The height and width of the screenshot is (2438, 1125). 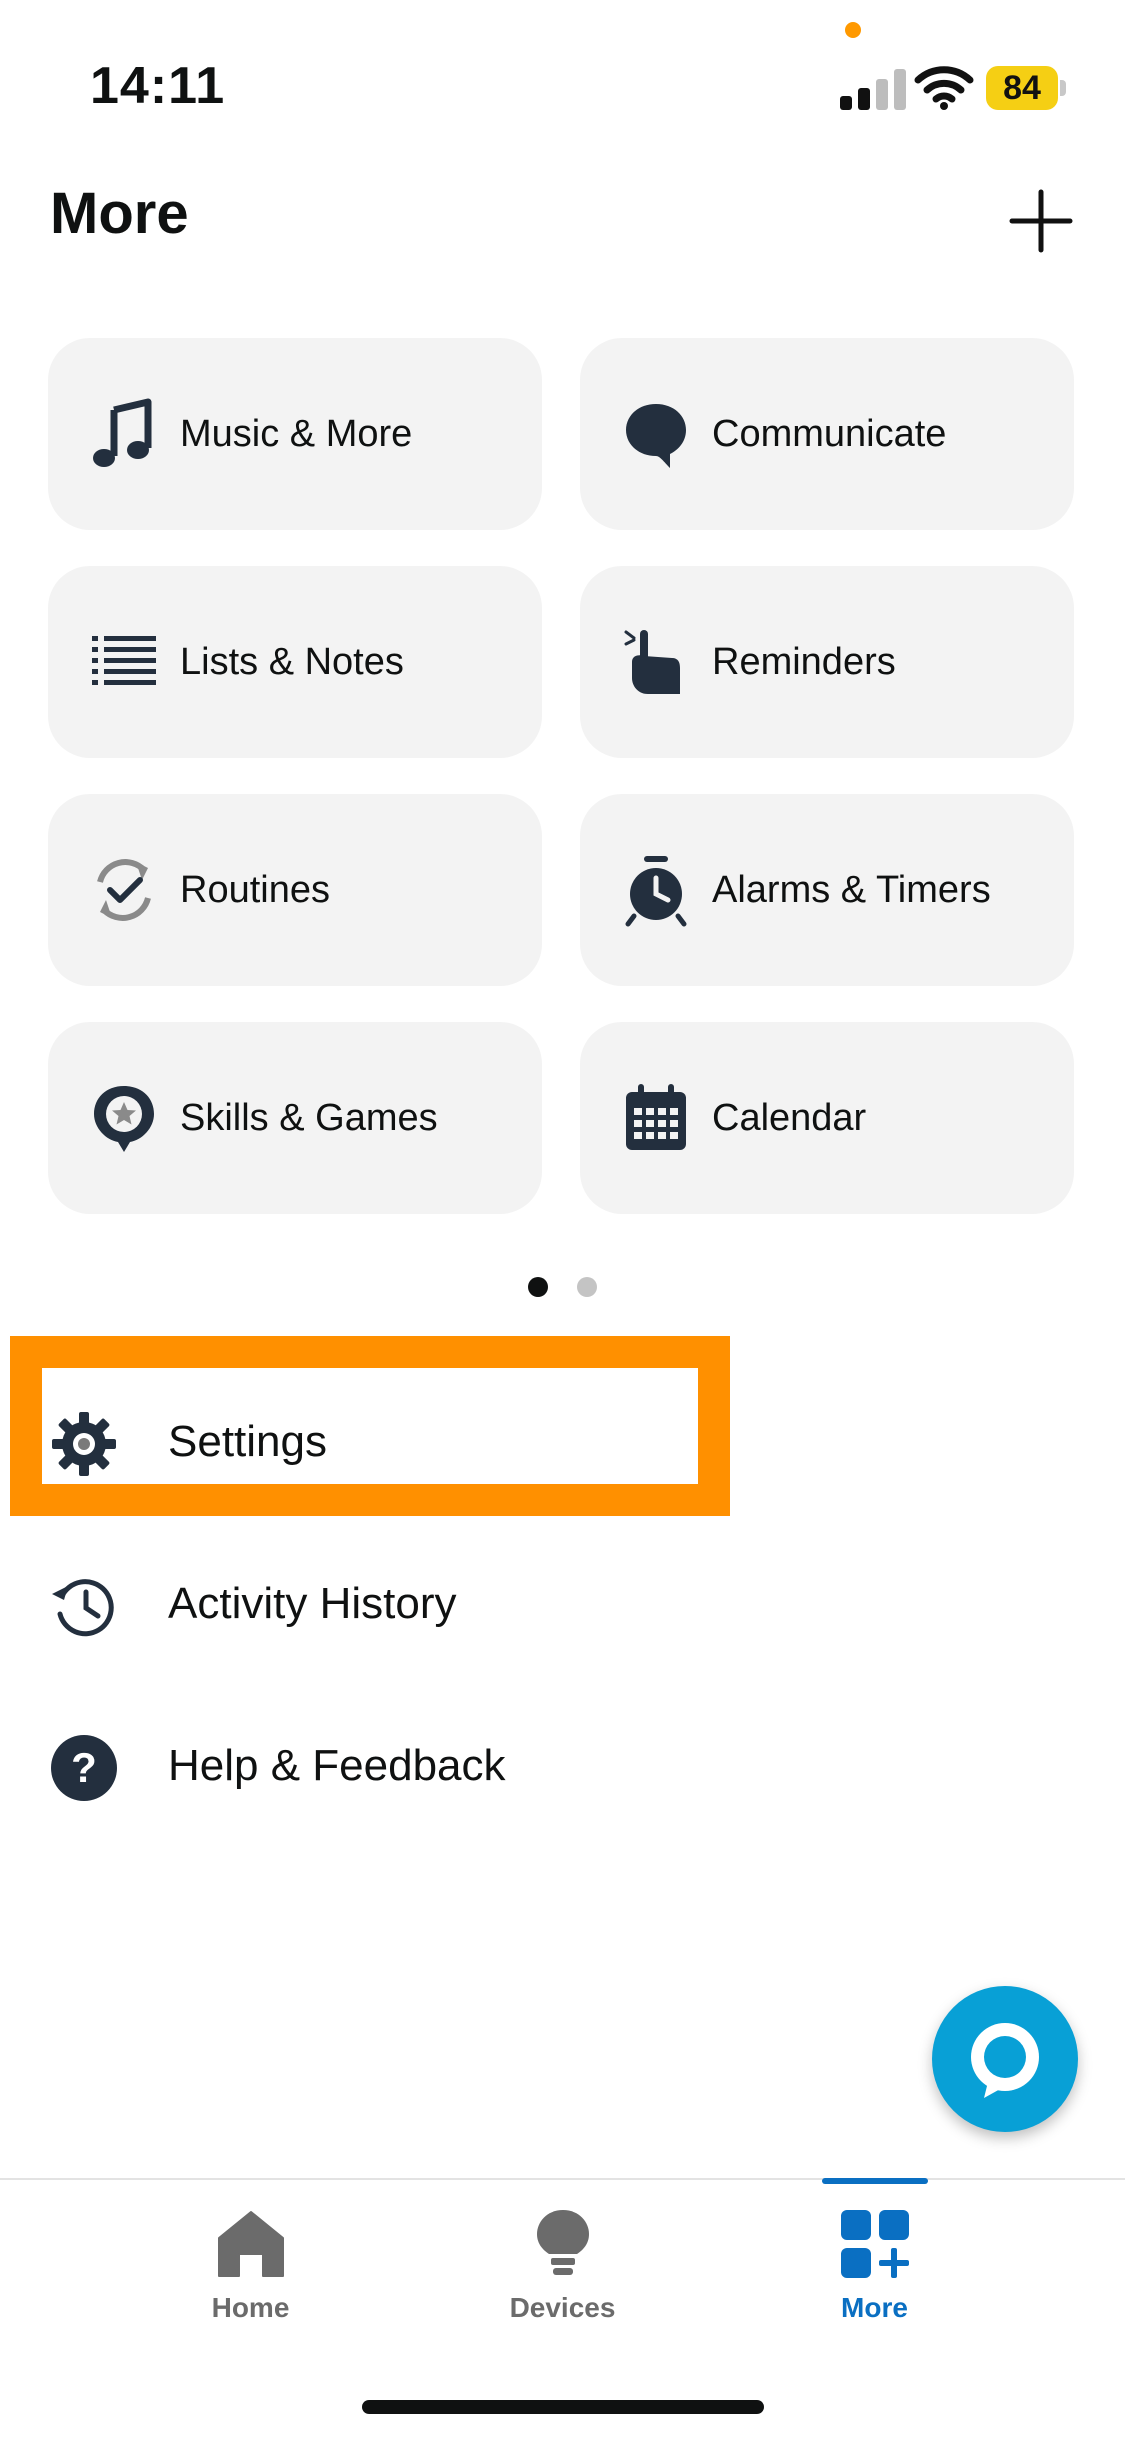 I want to click on tile-label: Skills & Games, so click(x=309, y=1118).